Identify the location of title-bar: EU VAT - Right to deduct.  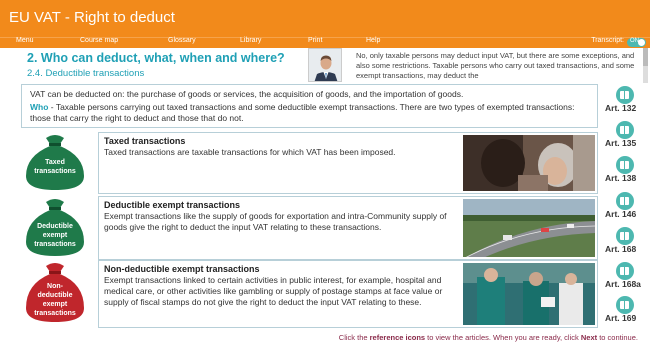
(325, 18).